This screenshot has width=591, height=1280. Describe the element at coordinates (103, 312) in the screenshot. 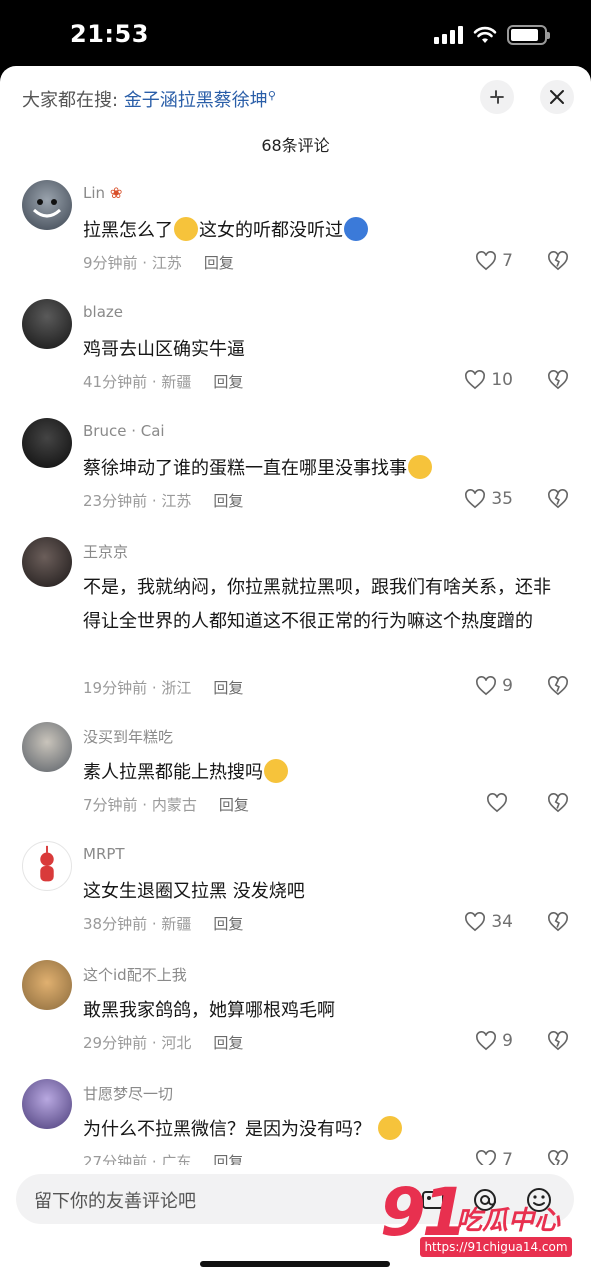

I see `comment-username: blaze` at that location.